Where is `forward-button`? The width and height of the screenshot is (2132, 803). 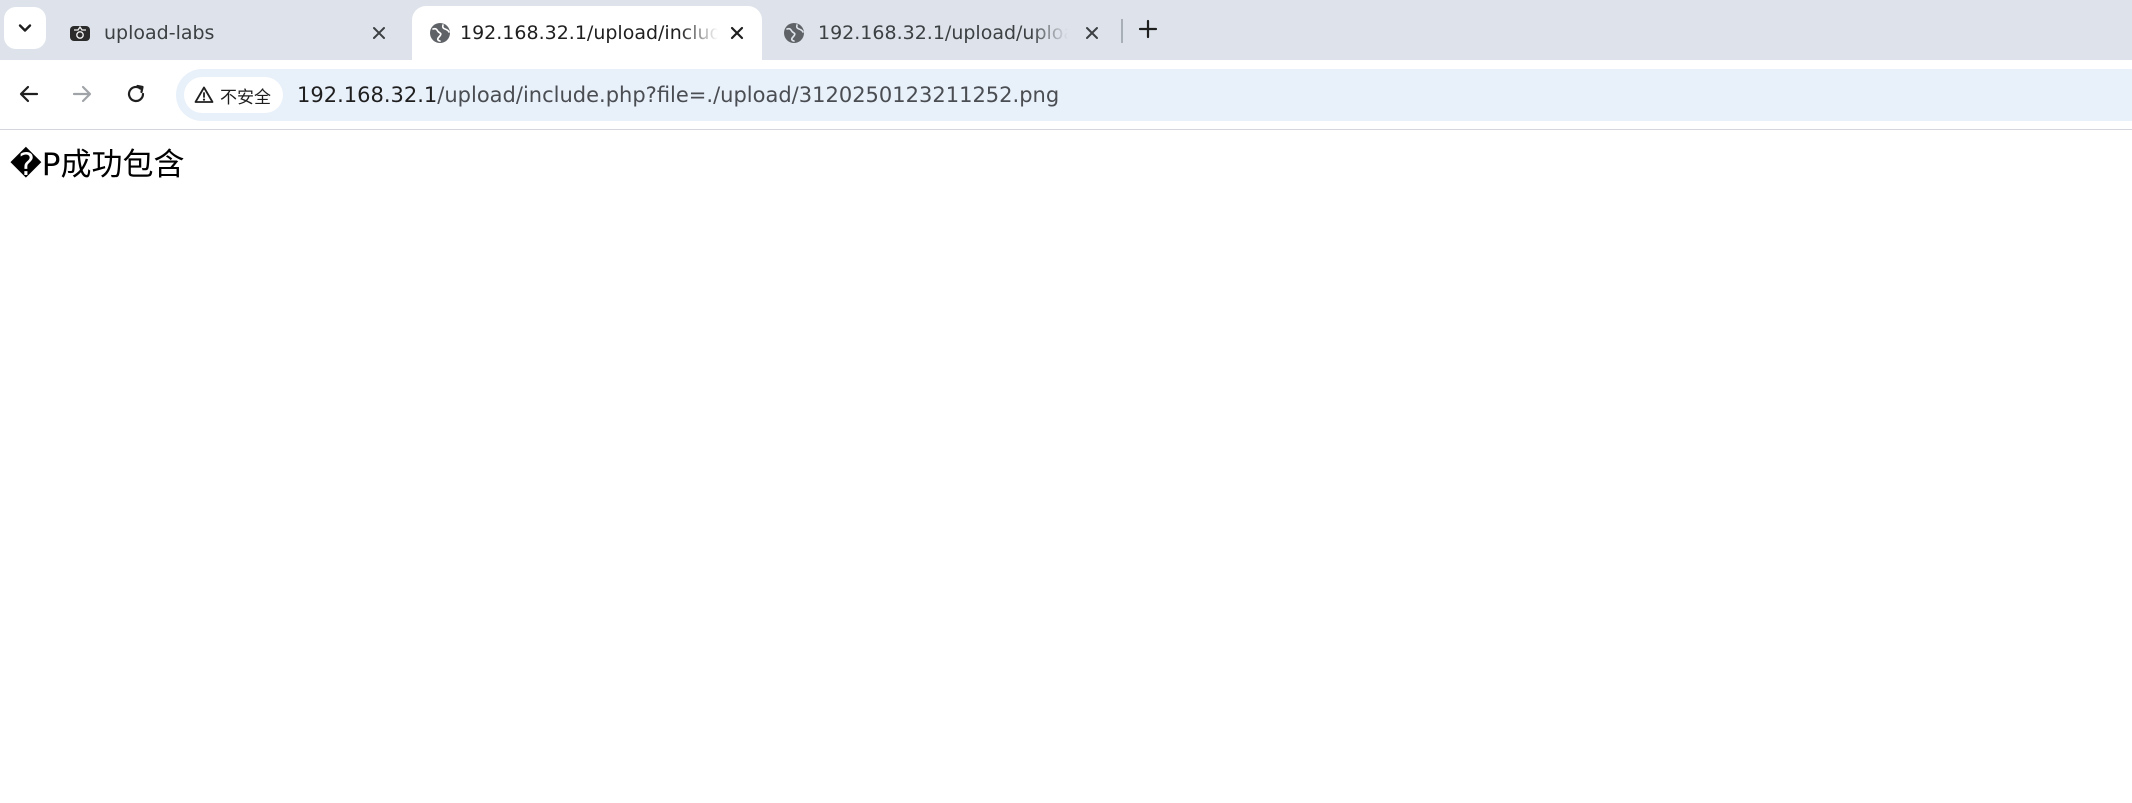
forward-button is located at coordinates (82, 94).